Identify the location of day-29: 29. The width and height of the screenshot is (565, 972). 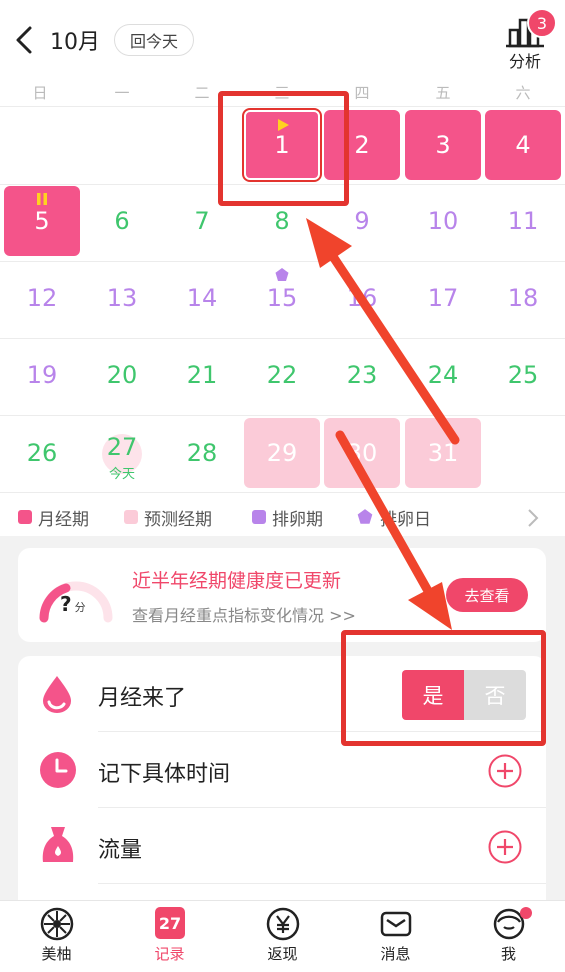
(282, 453).